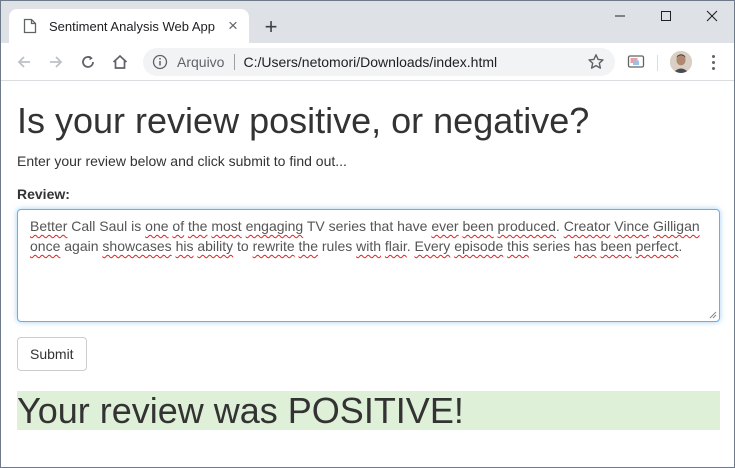 The height and width of the screenshot is (468, 735). I want to click on misspelled-word: engaging, so click(274, 226).